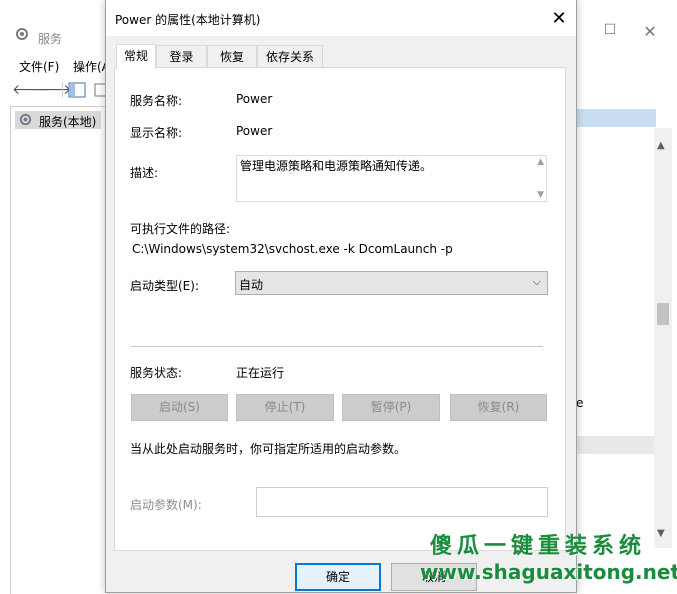 The width and height of the screenshot is (677, 594). Describe the element at coordinates (156, 101) in the screenshot. I see `service-name-label: 服务名称:` at that location.